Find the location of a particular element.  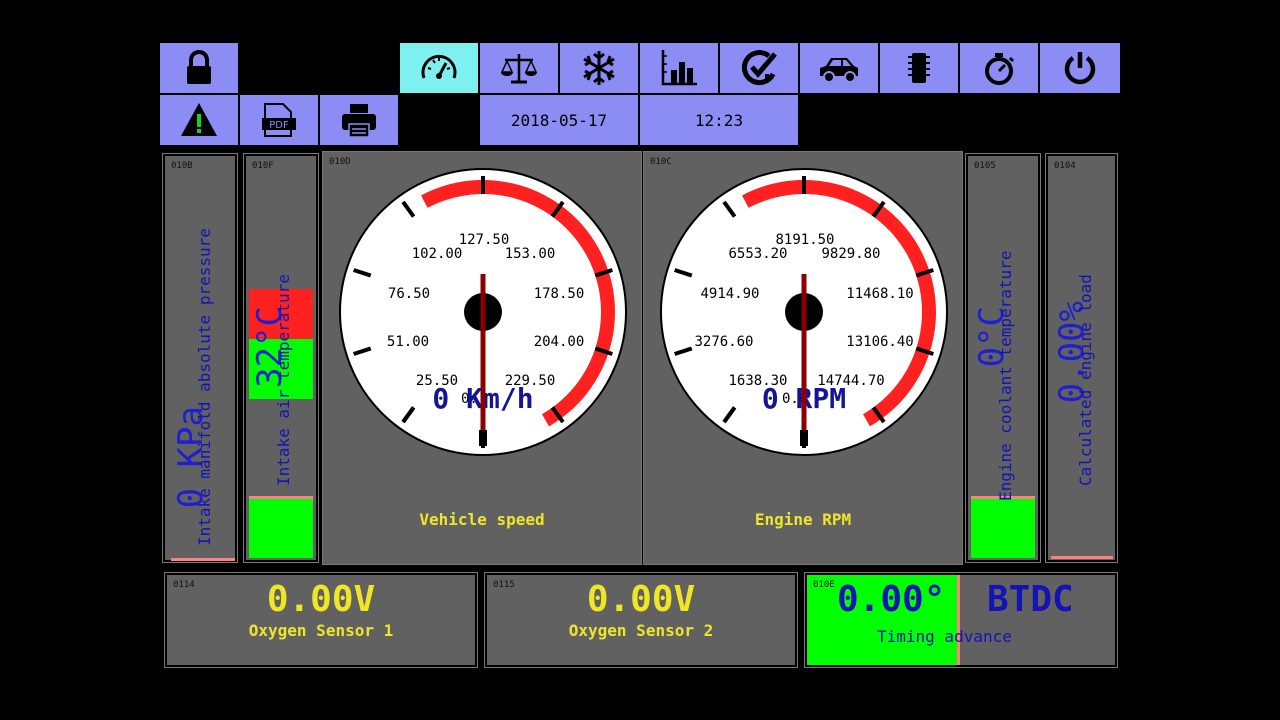

sensor-label: Oxygen Sensor 1 is located at coordinates (321, 630).